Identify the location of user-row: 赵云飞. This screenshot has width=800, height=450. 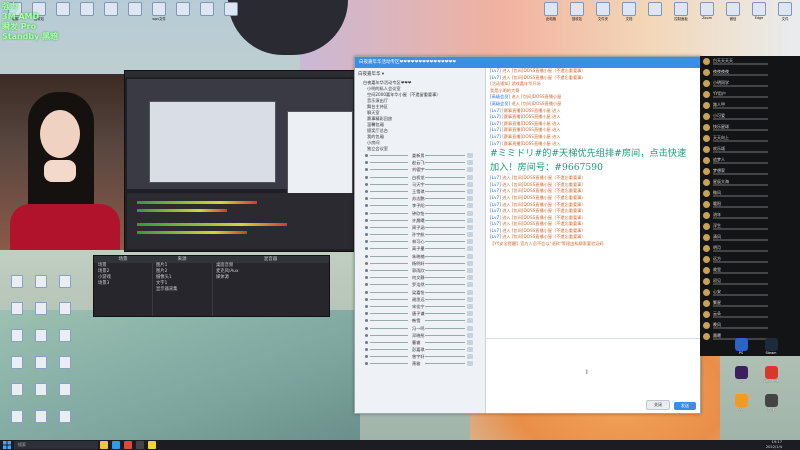
(420, 162).